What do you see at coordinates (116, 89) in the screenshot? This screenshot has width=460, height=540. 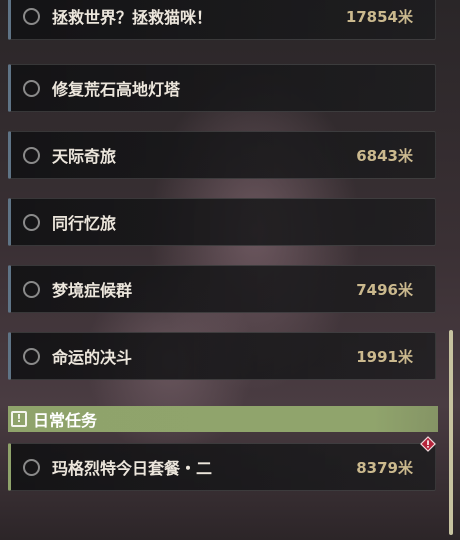 I see `quest-title: 修复荒石高地灯塔` at bounding box center [116, 89].